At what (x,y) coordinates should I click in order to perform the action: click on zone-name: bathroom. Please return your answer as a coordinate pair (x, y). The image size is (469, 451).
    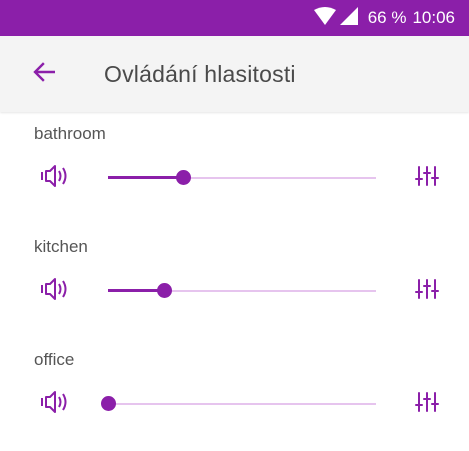
    Looking at the image, I should click on (70, 133).